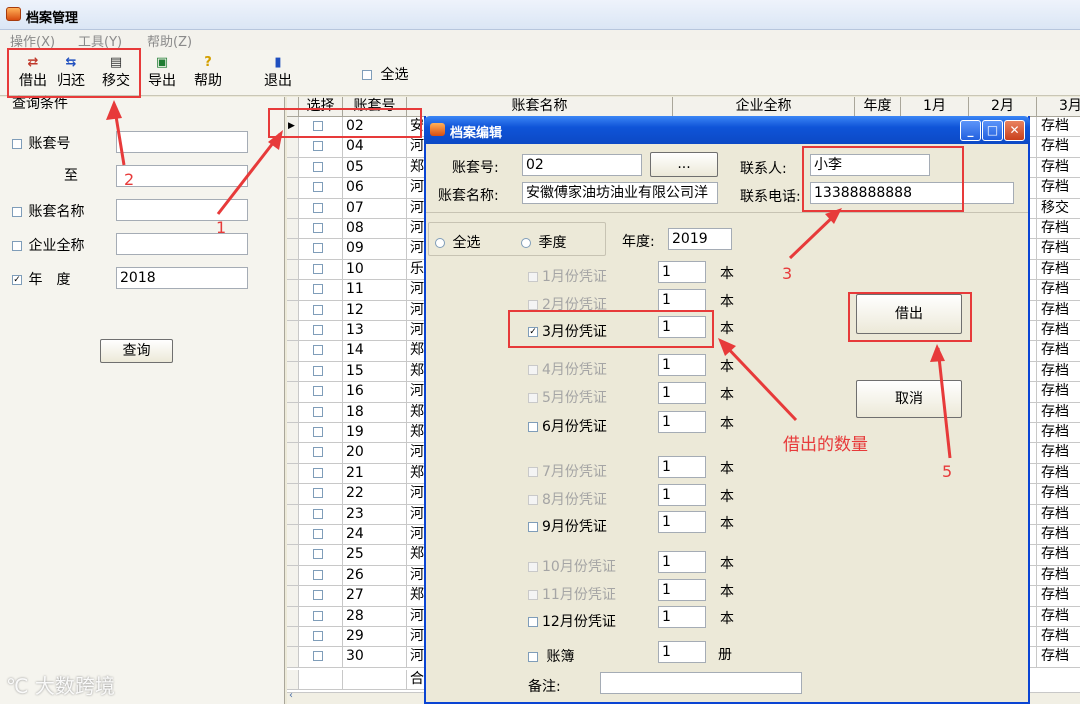 This screenshot has width=1080, height=704. What do you see at coordinates (345, 123) in the screenshot?
I see `highlight-row` at bounding box center [345, 123].